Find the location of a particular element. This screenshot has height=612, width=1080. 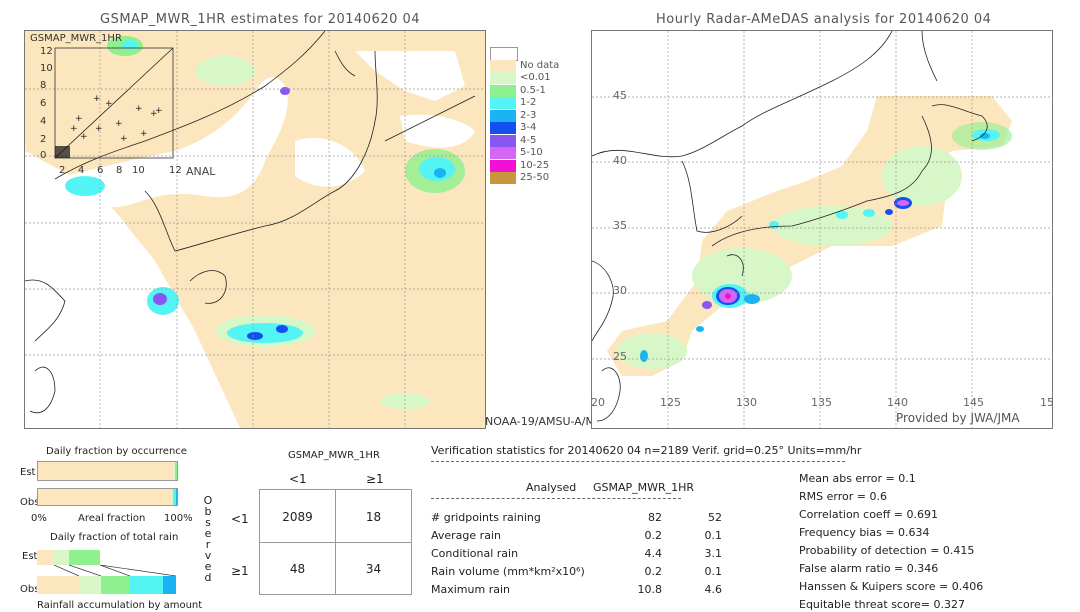

legend-label: 25-50 is located at coordinates (535, 177).